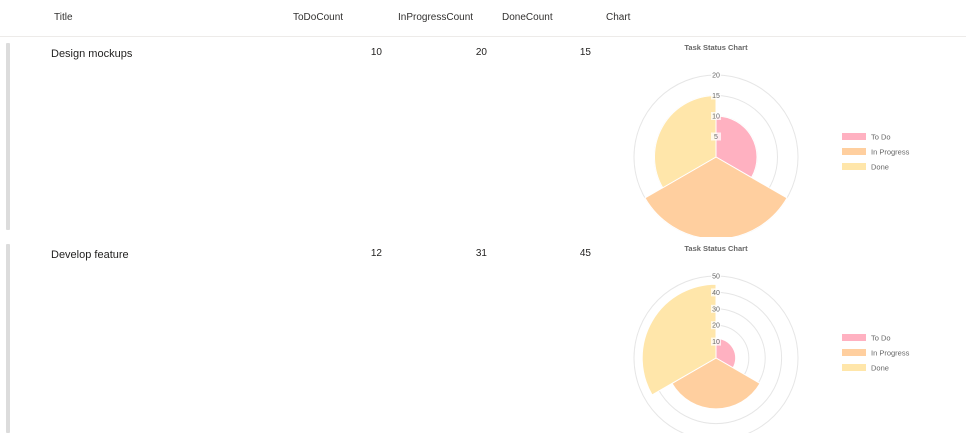  What do you see at coordinates (585, 52) in the screenshot?
I see `row-done-count: 15` at bounding box center [585, 52].